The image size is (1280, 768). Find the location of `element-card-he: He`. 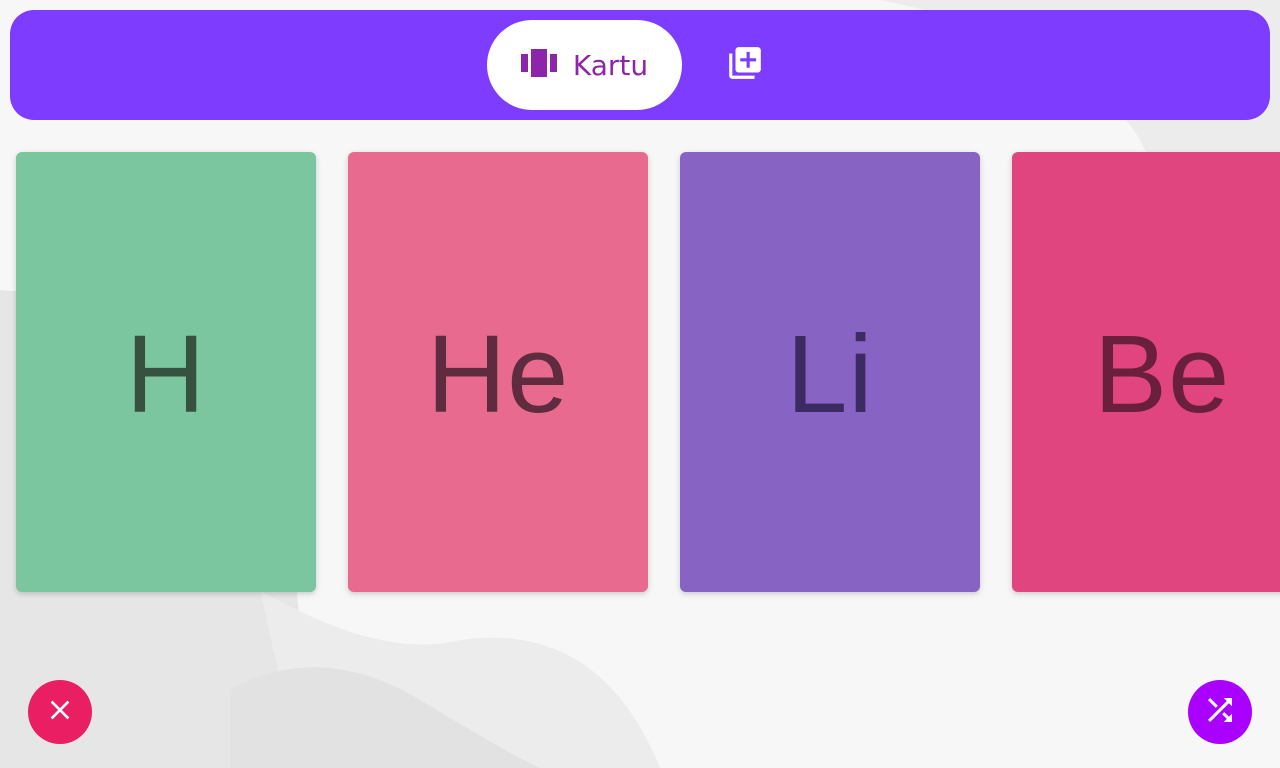

element-card-he: He is located at coordinates (498, 372).